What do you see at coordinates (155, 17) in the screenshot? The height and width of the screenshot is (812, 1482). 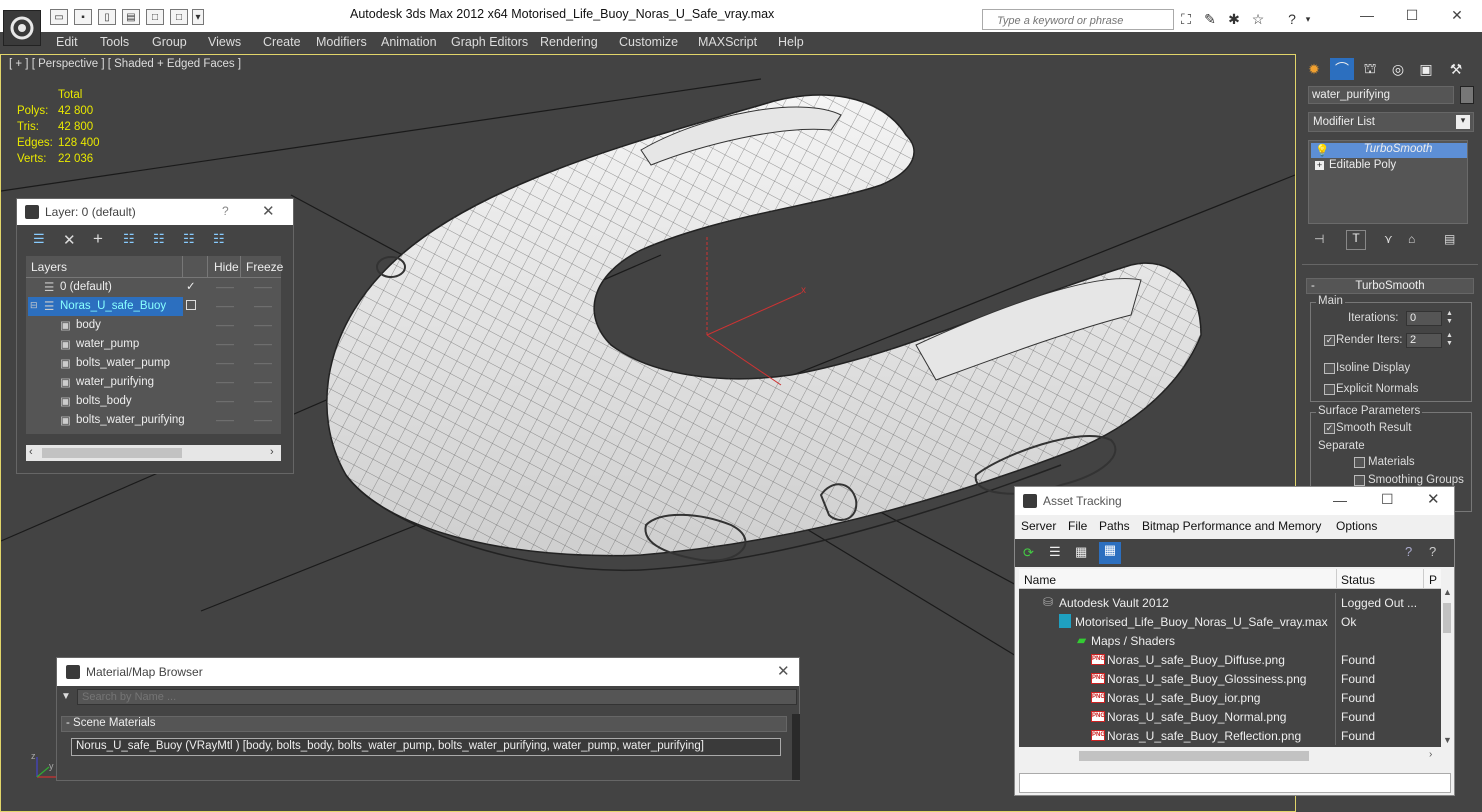 I see `new-scene-icon: □` at bounding box center [155, 17].